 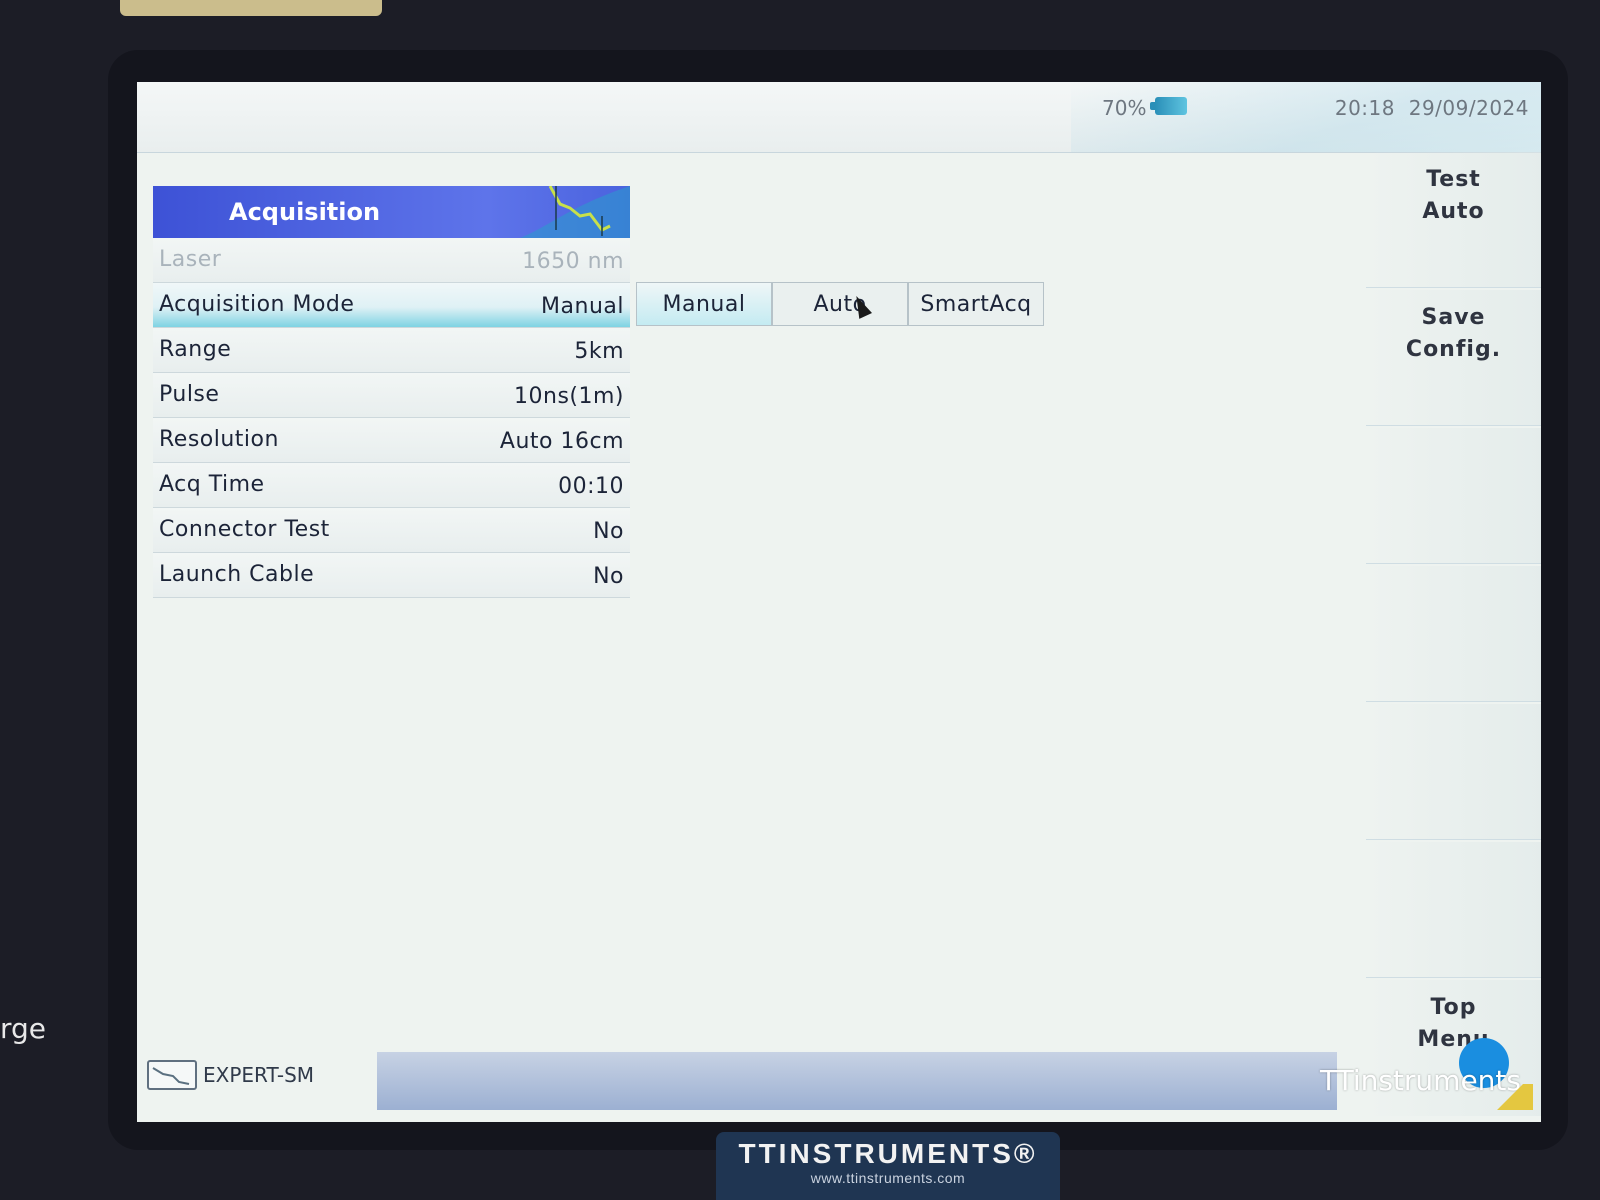 I want to click on battery-percent: 70%, so click(x=1124, y=108).